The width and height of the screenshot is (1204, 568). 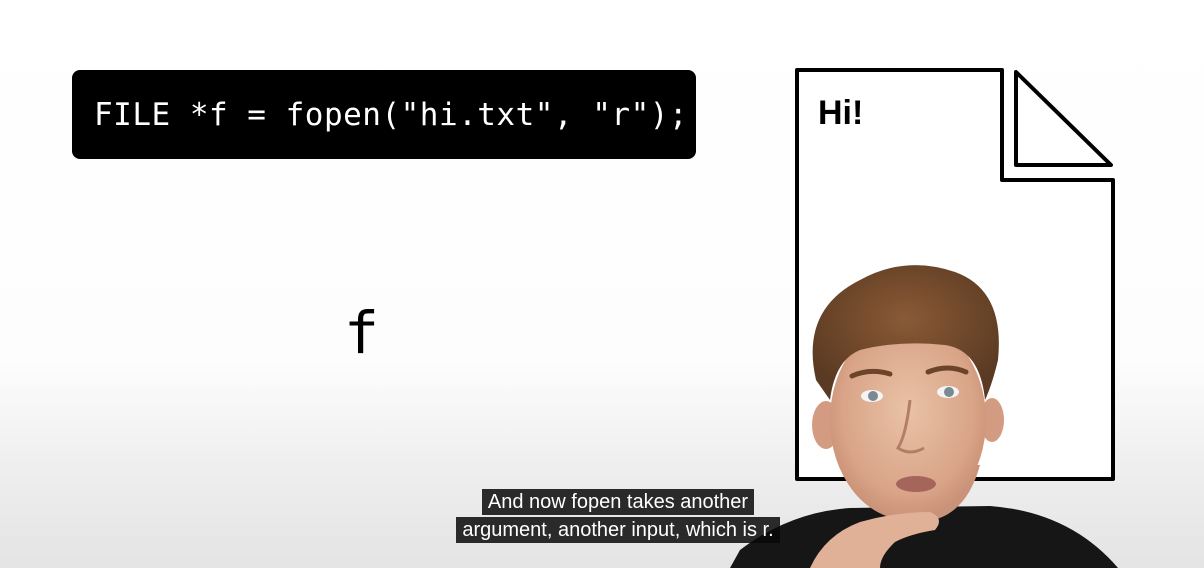 I want to click on caption-line-2: argument, another input, which is r., so click(x=602, y=530).